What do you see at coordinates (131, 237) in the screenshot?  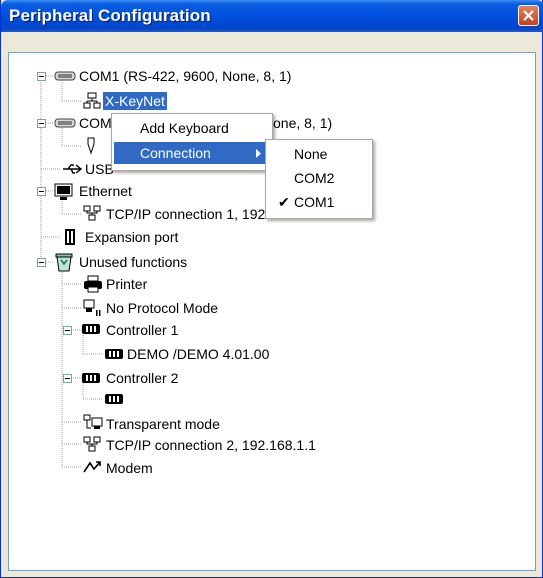 I see `tree-node-expansion-port: Expansion port` at bounding box center [131, 237].